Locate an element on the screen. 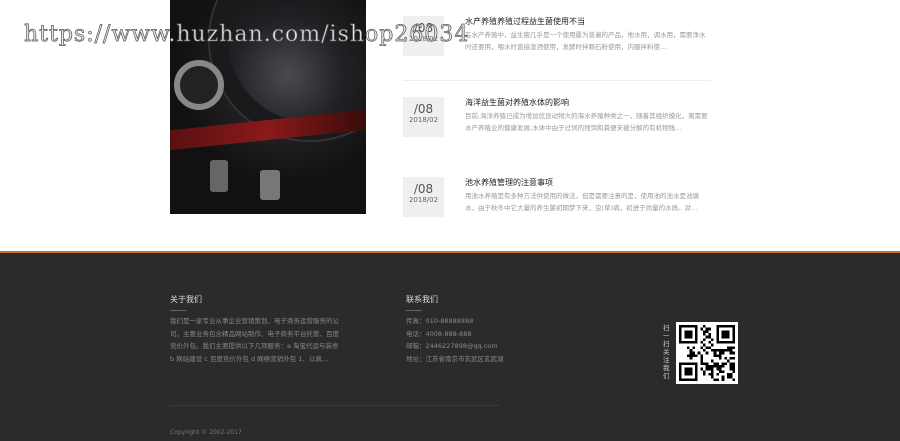 Image resolution: width=900 pixels, height=441 pixels. qr-label: 扫一扫关注我们 is located at coordinates (666, 352).